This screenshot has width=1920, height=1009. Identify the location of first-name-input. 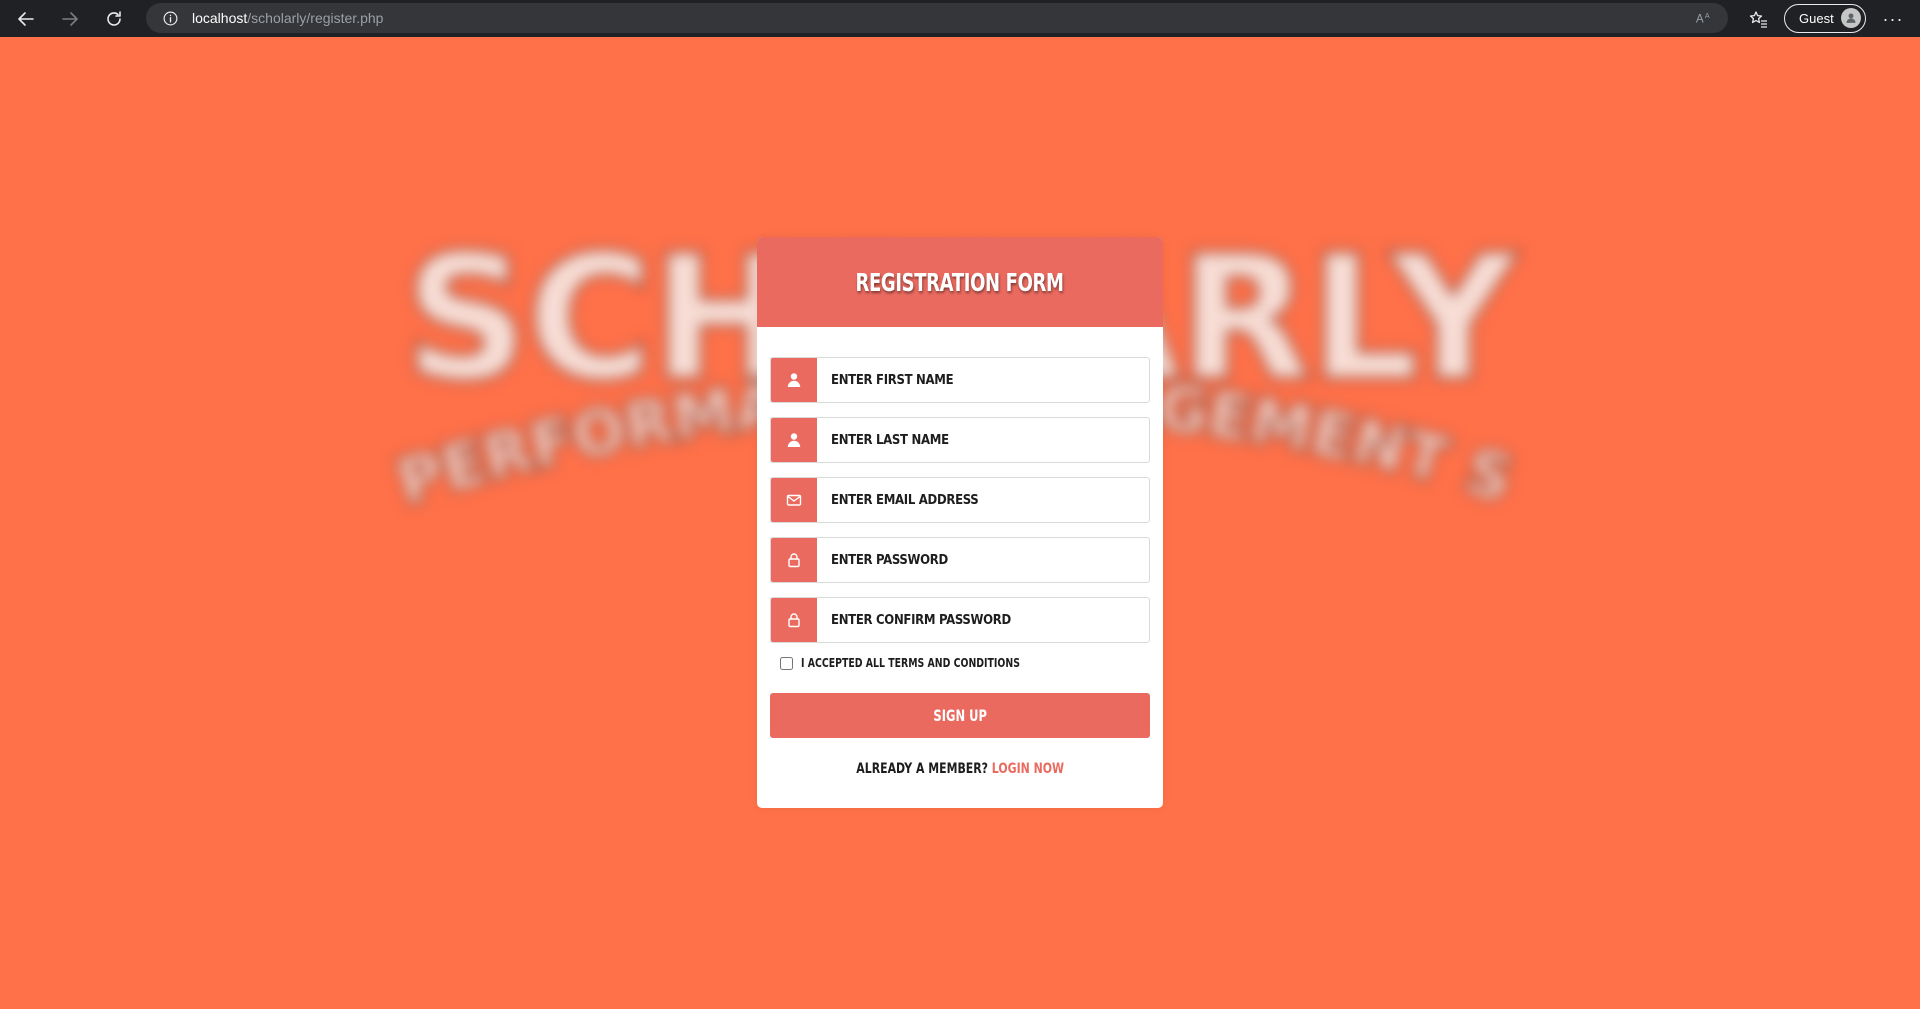
(983, 380).